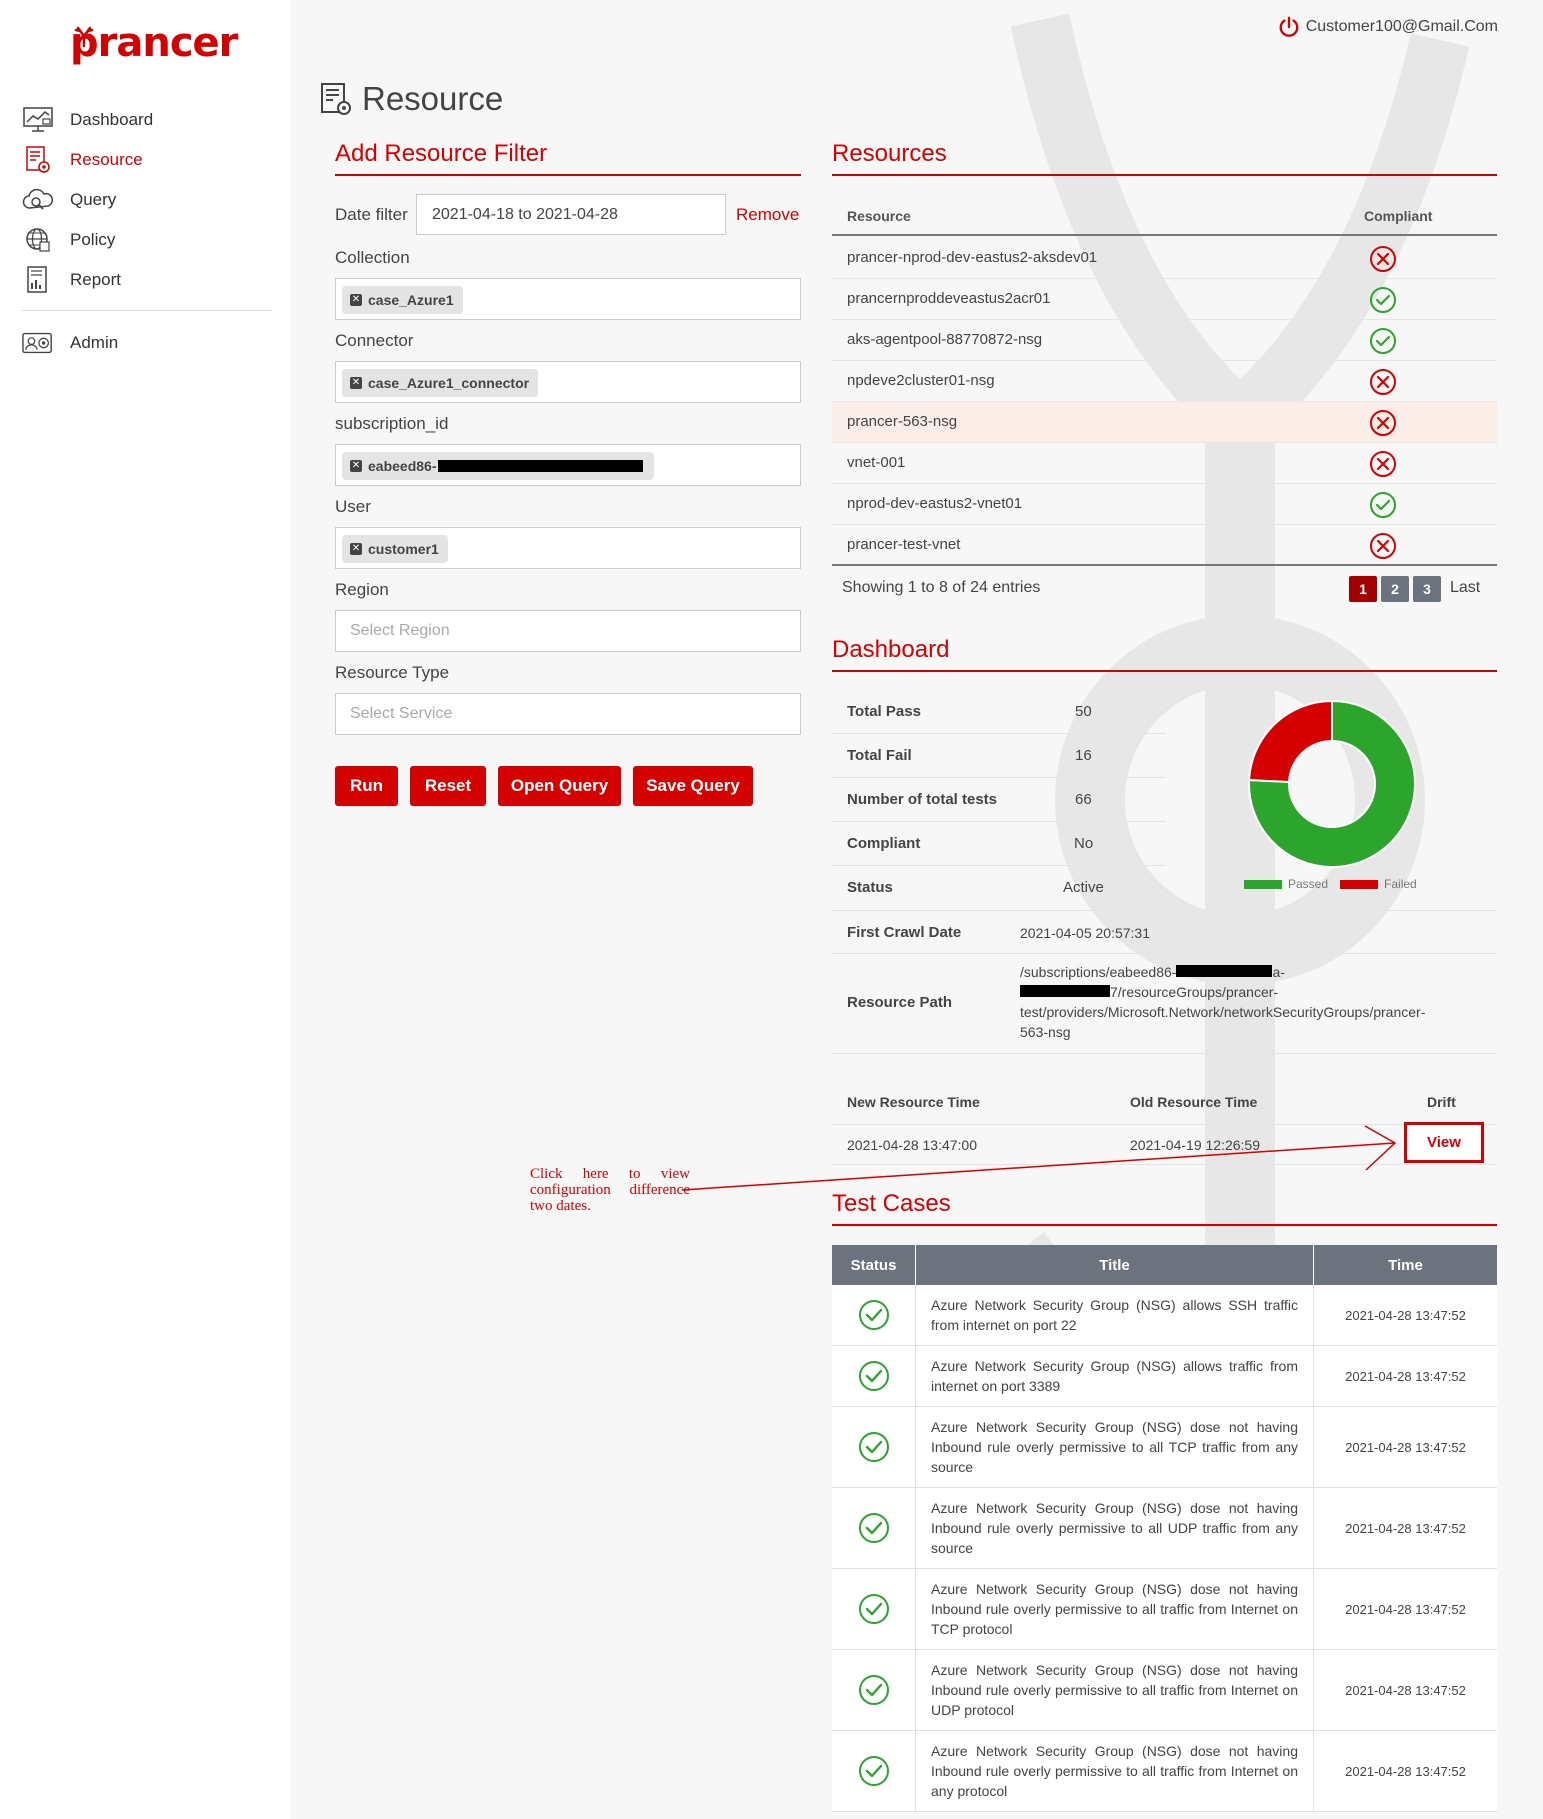  What do you see at coordinates (147, 200) in the screenshot?
I see `sidebar-item-query: Query` at bounding box center [147, 200].